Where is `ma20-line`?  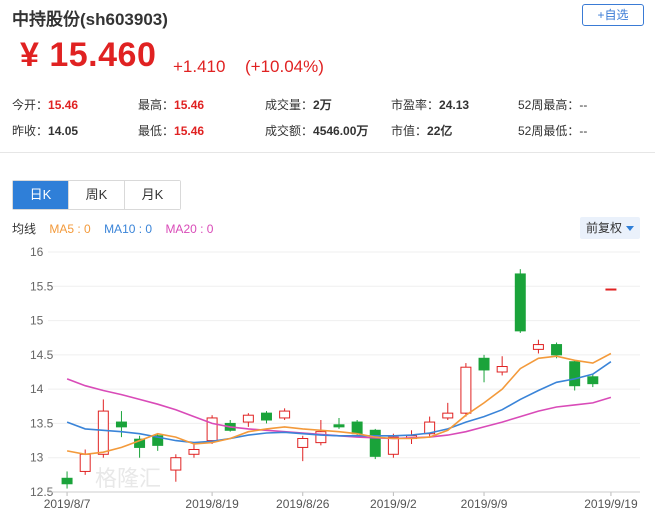
ma20-line is located at coordinates (339, 409).